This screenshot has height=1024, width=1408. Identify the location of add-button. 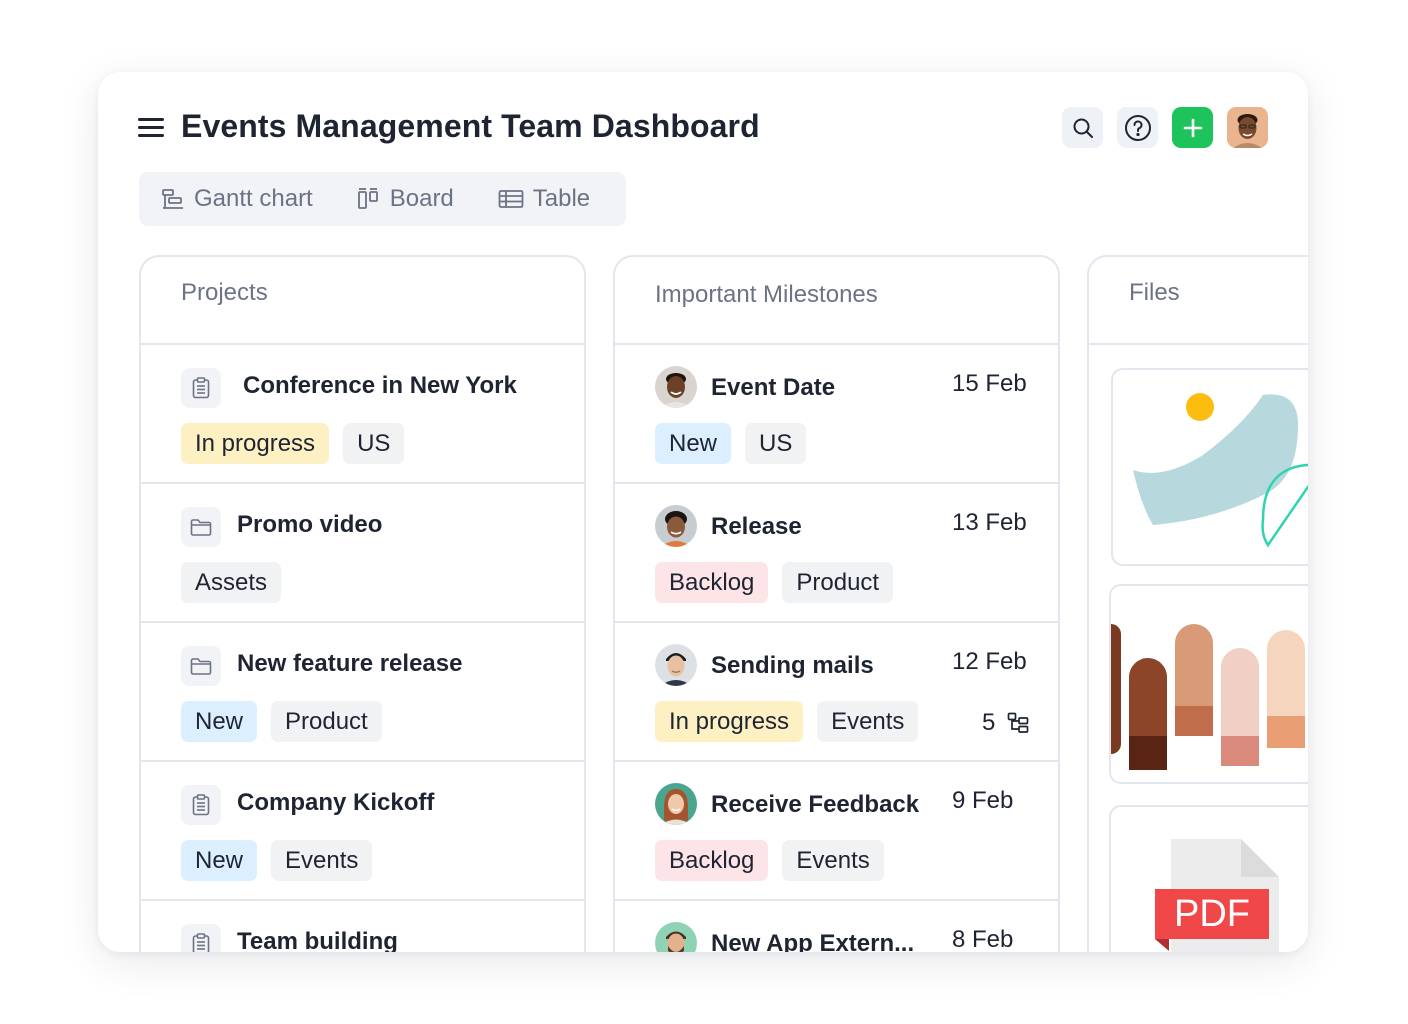
(1192, 127).